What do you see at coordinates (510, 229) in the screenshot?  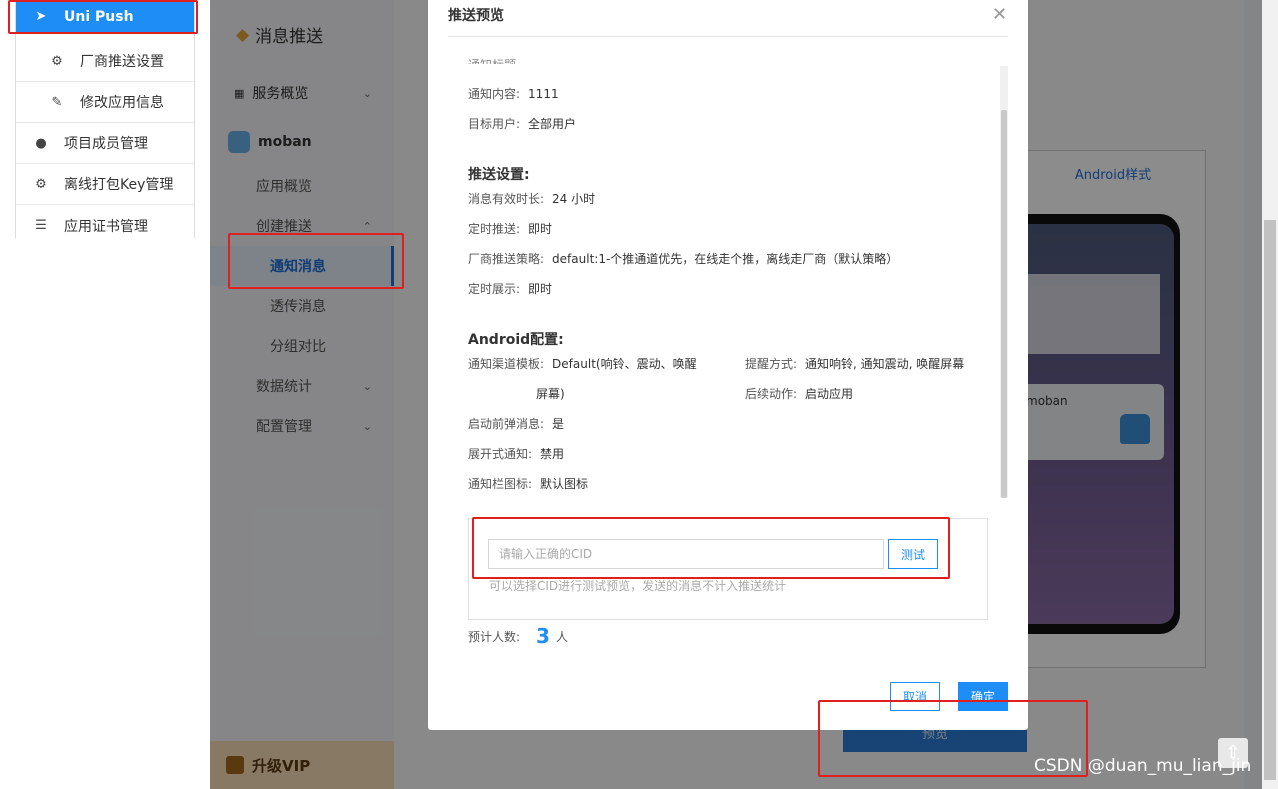 I see `row-scheduled-push: 定时推送: 即时` at bounding box center [510, 229].